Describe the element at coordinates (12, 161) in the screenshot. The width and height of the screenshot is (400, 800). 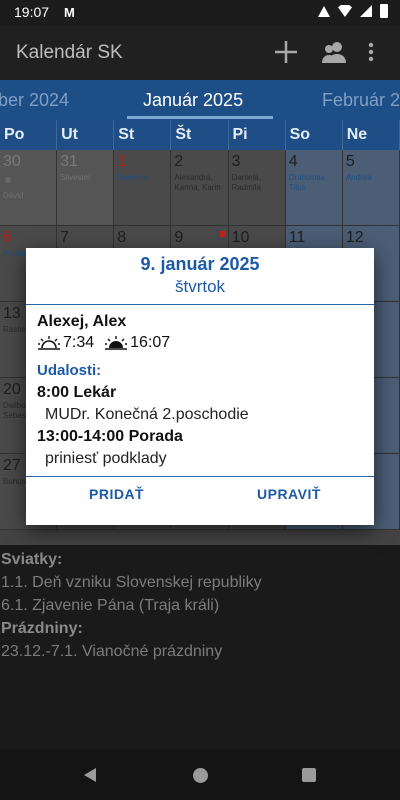
I see `day-number: 30` at that location.